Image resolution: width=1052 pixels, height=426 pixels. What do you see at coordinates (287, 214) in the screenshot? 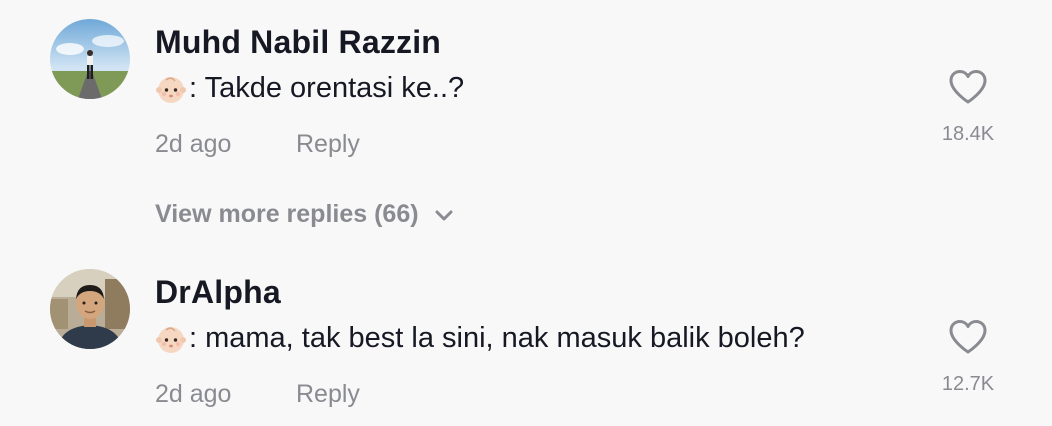
I see `view-more-label: View more replies (66)` at bounding box center [287, 214].